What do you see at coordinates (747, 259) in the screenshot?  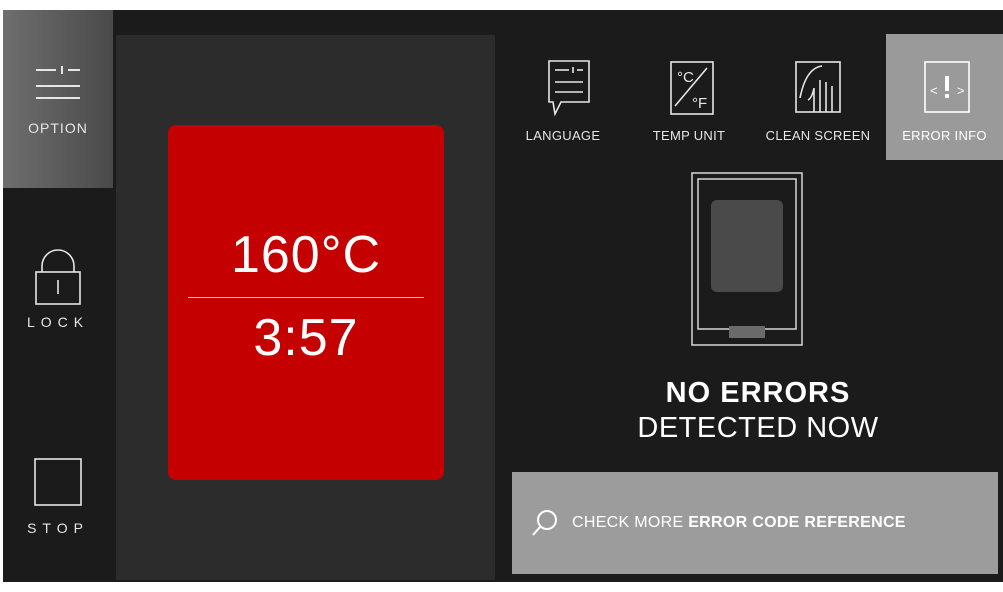 I see `oven-device-icon` at bounding box center [747, 259].